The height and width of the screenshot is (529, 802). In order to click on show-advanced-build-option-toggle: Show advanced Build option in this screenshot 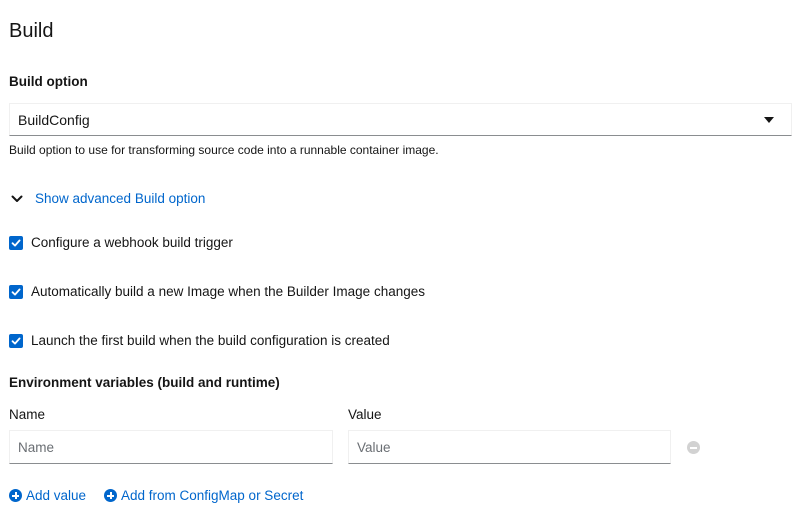, I will do `click(107, 198)`.